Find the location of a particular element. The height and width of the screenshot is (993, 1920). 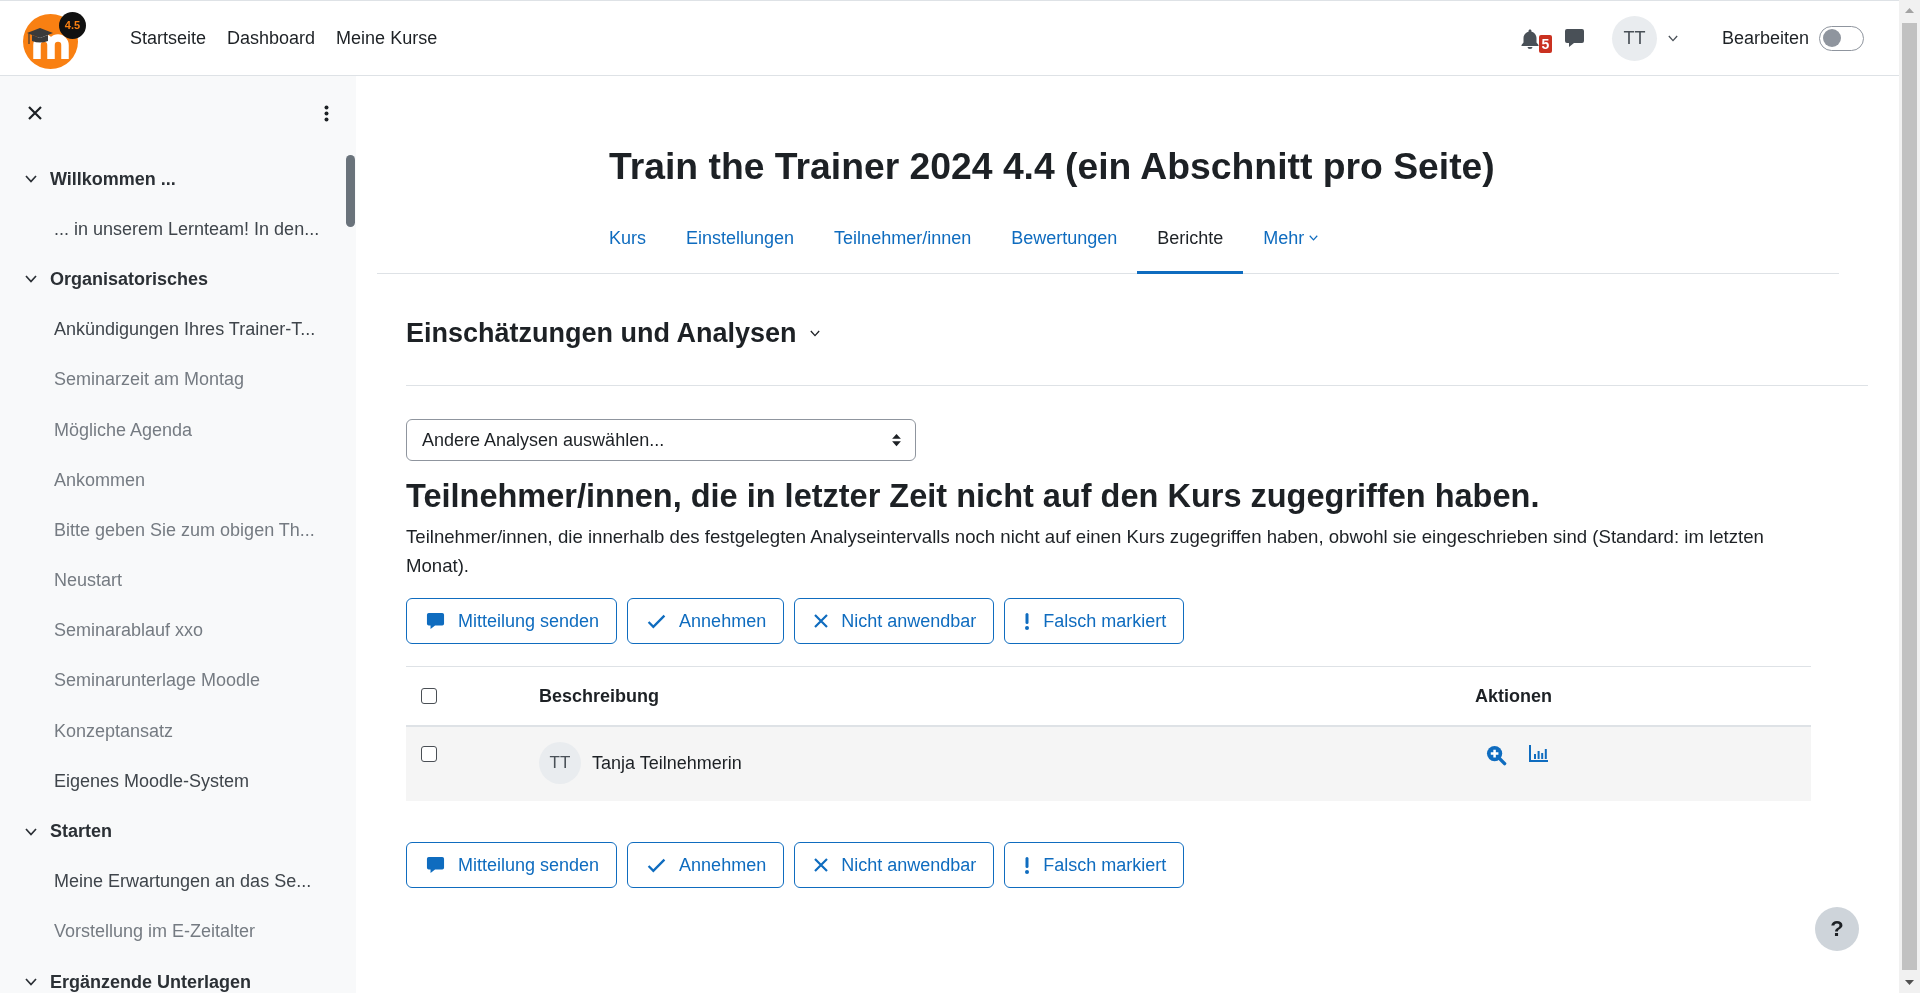

user-name: Tanja Teilnehmerin is located at coordinates (667, 763).